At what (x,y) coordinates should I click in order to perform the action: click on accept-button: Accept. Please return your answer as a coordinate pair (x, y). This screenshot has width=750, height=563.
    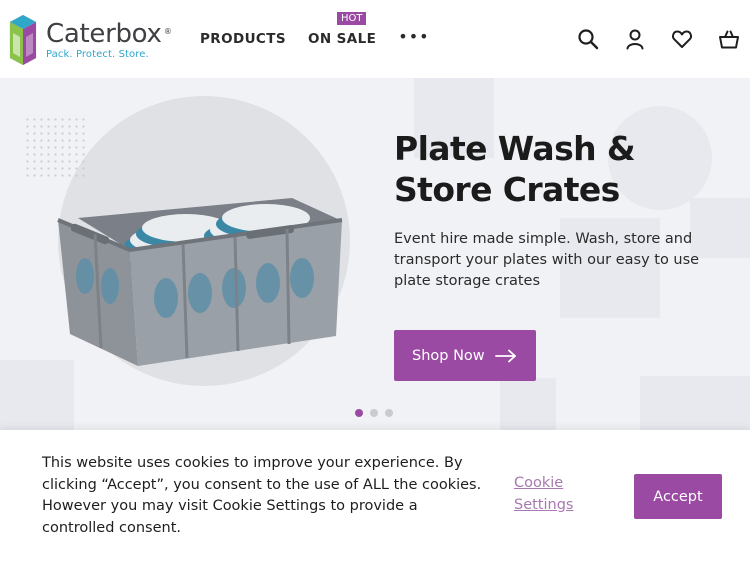
    Looking at the image, I should click on (678, 496).